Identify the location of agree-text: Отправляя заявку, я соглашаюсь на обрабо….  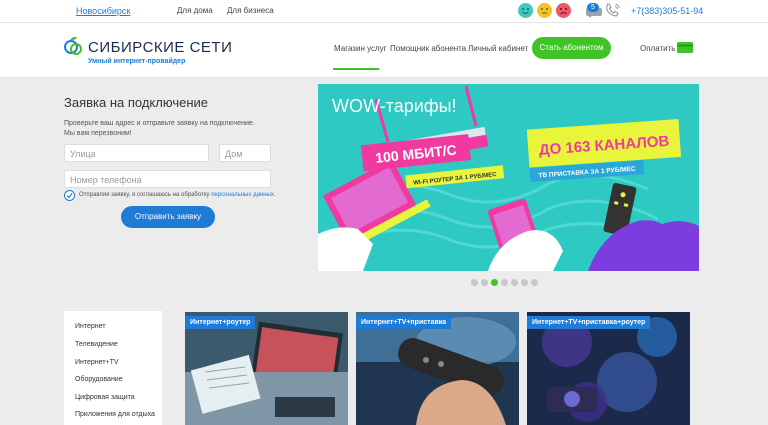
(177, 195).